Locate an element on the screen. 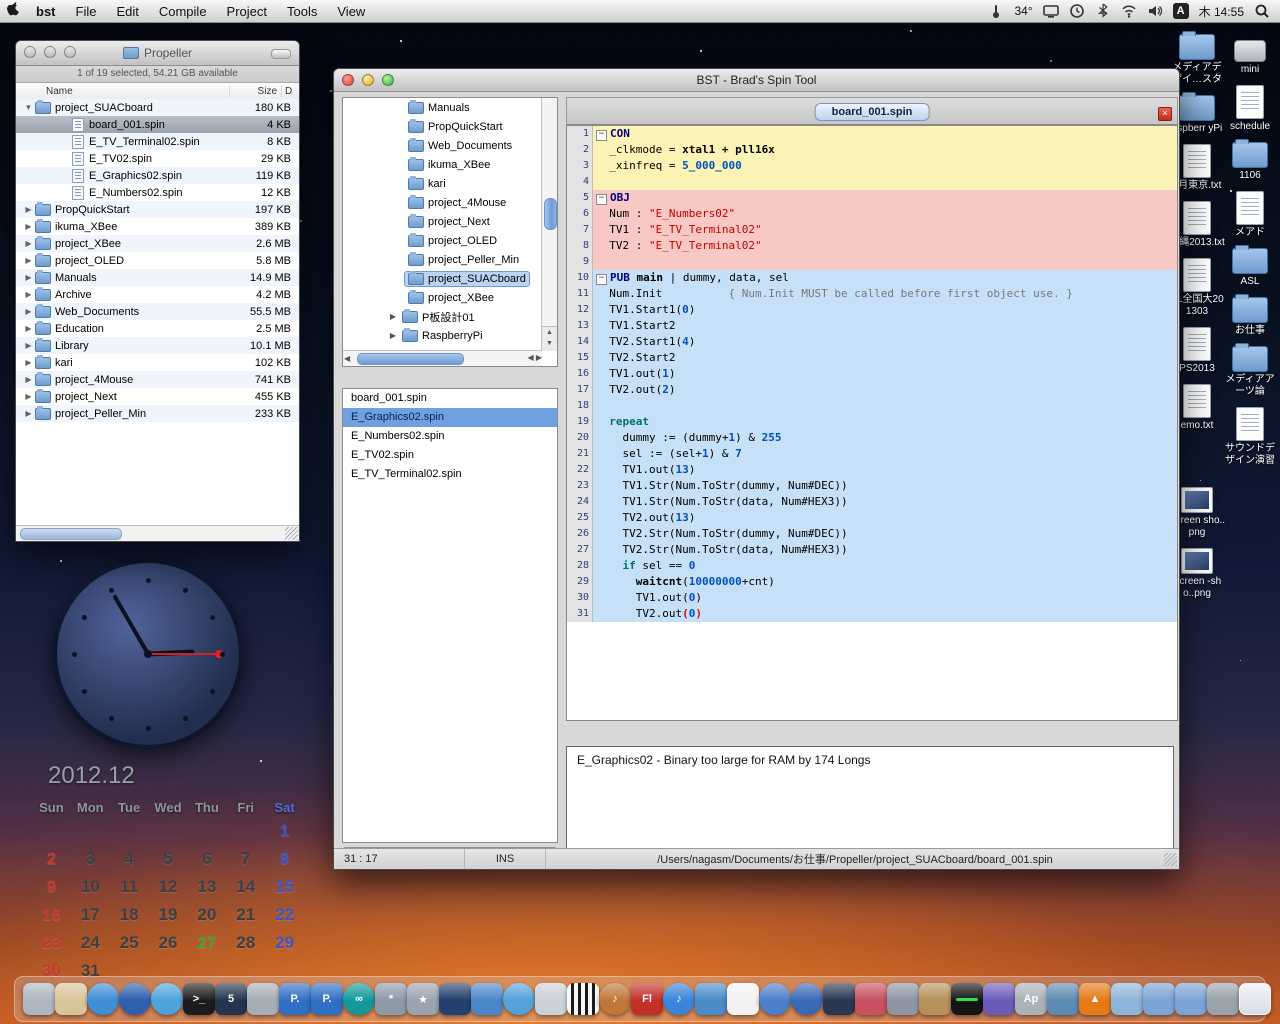 Image resolution: width=1280 pixels, height=1024 pixels. calendar-date: 25 is located at coordinates (129, 944).